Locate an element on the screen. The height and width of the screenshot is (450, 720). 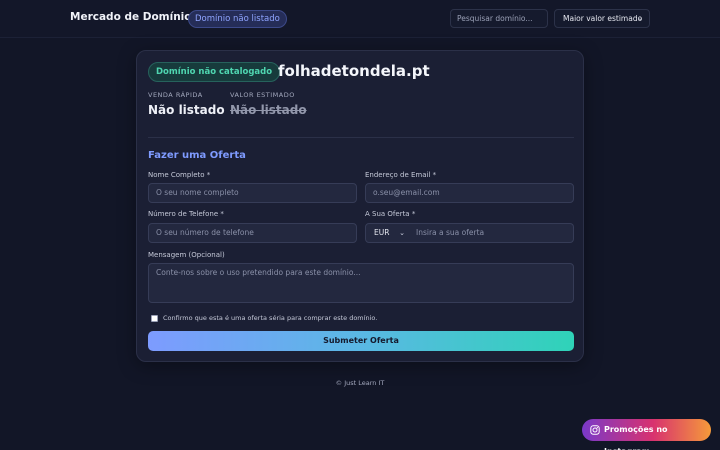
phone-label: Número de Telefone * is located at coordinates (186, 214).